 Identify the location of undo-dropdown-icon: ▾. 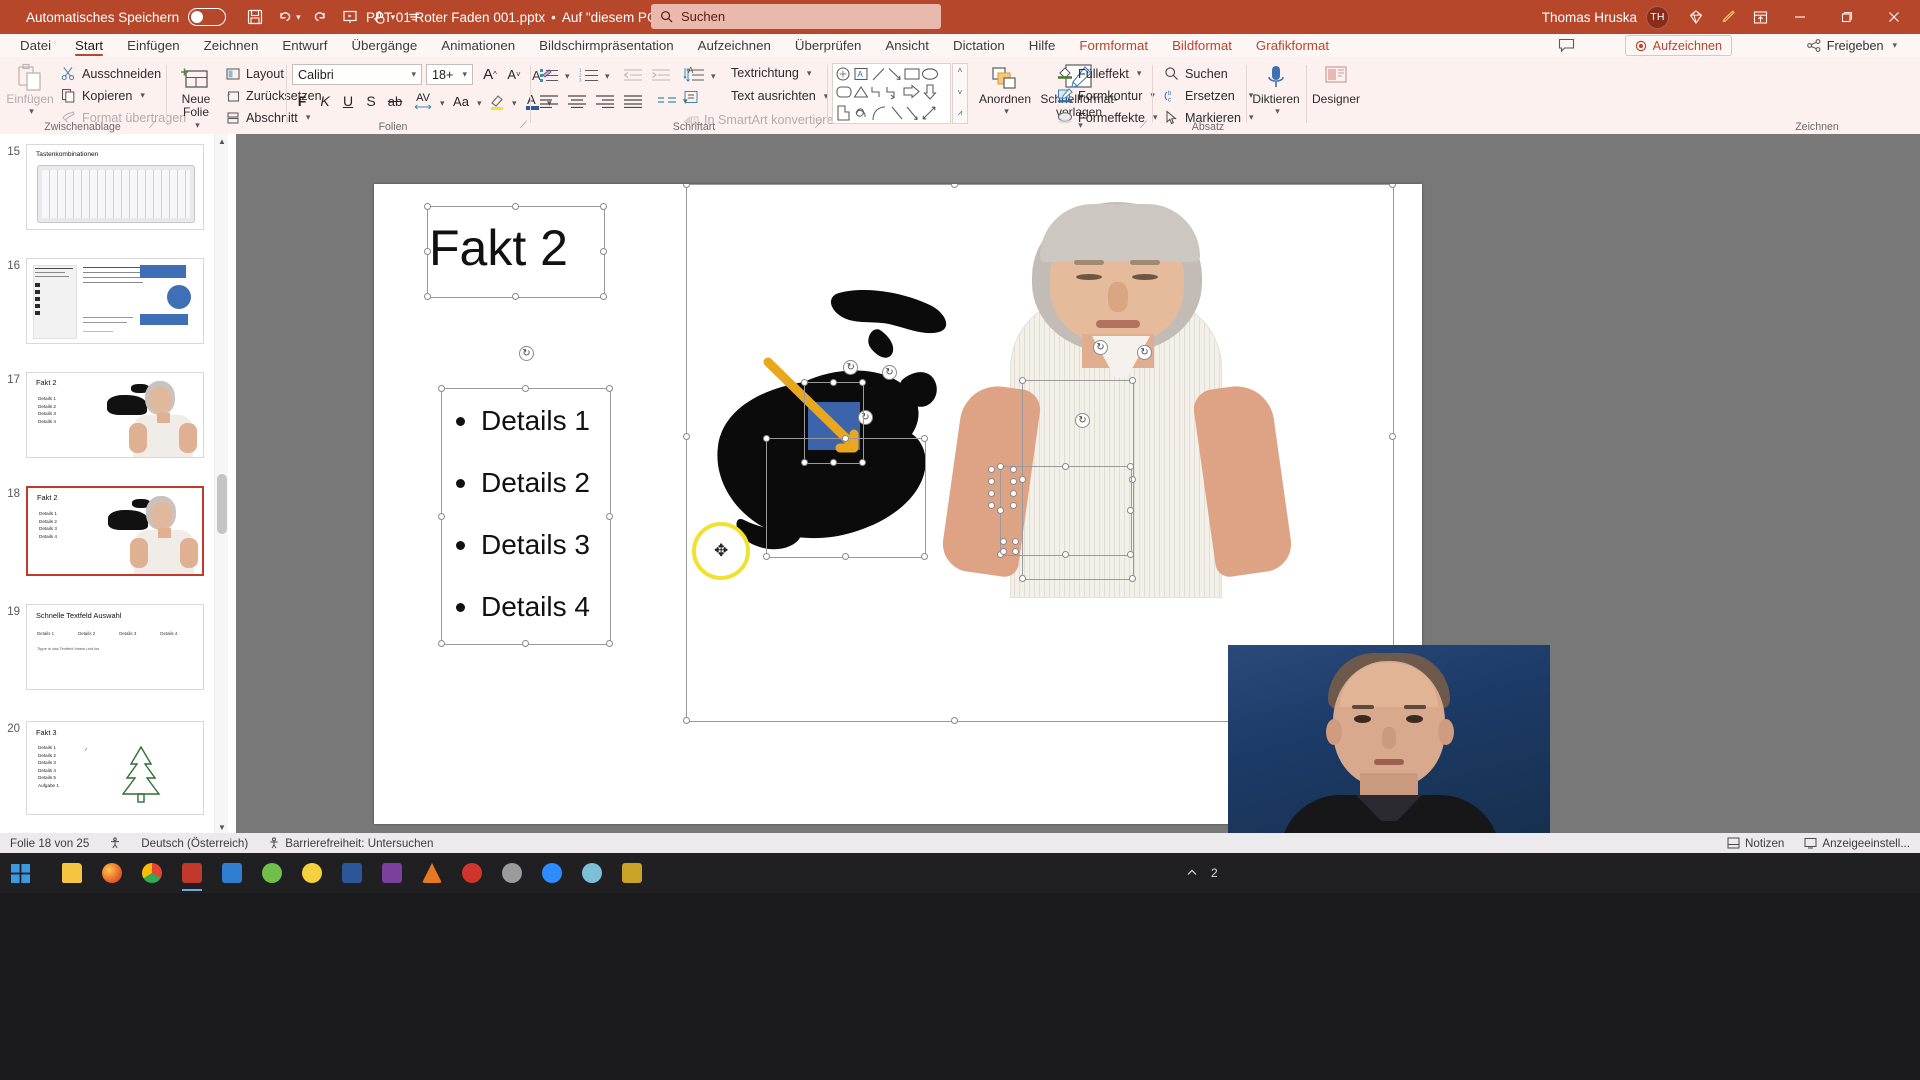
(298, 17).